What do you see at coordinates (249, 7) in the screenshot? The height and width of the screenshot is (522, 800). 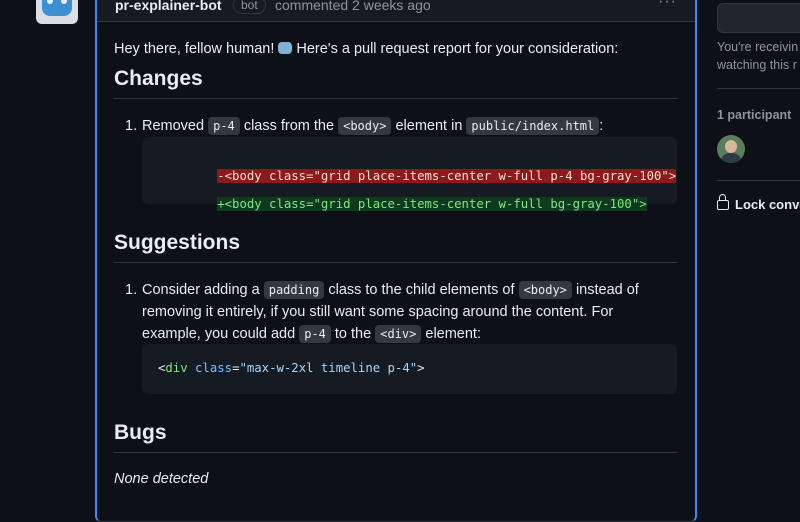 I see `bot-badge: bot` at bounding box center [249, 7].